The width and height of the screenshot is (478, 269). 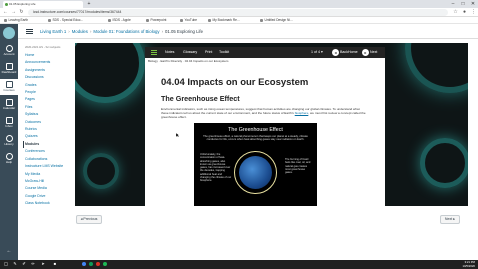 What do you see at coordinates (9, 69) in the screenshot?
I see `global-nav-dashboard: Dashboard` at bounding box center [9, 69].